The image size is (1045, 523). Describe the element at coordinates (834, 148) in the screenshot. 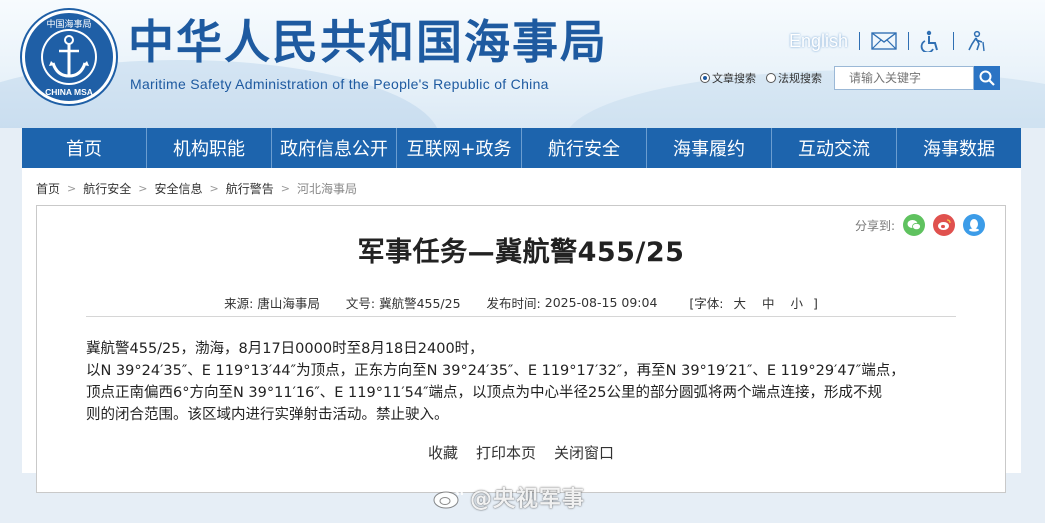

I see `nav-item-interaction: 互动交流` at that location.